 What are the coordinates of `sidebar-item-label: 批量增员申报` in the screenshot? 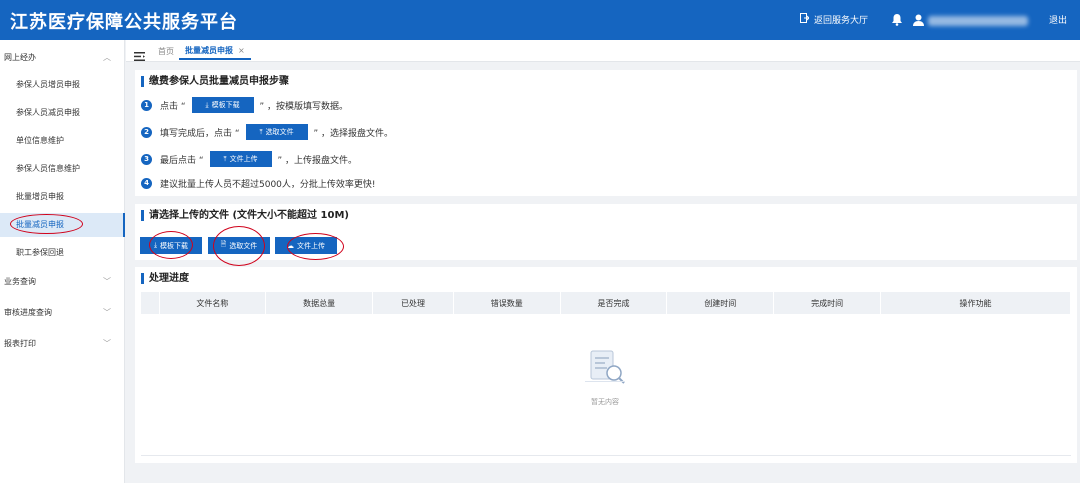 It's located at (40, 196).